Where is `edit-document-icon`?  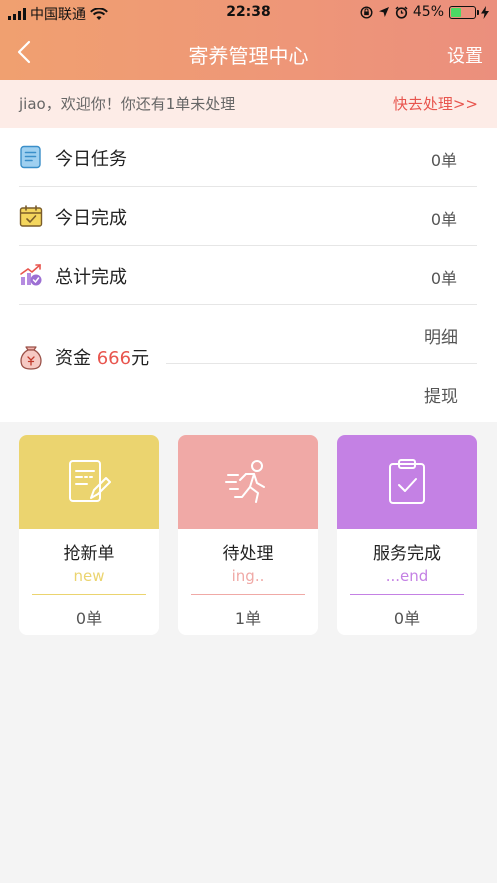 edit-document-icon is located at coordinates (90, 481).